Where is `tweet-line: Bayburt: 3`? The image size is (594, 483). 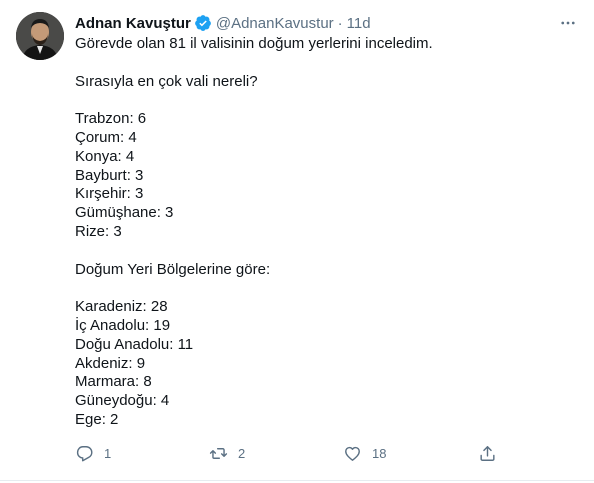 tweet-line: Bayburt: 3 is located at coordinates (109, 175).